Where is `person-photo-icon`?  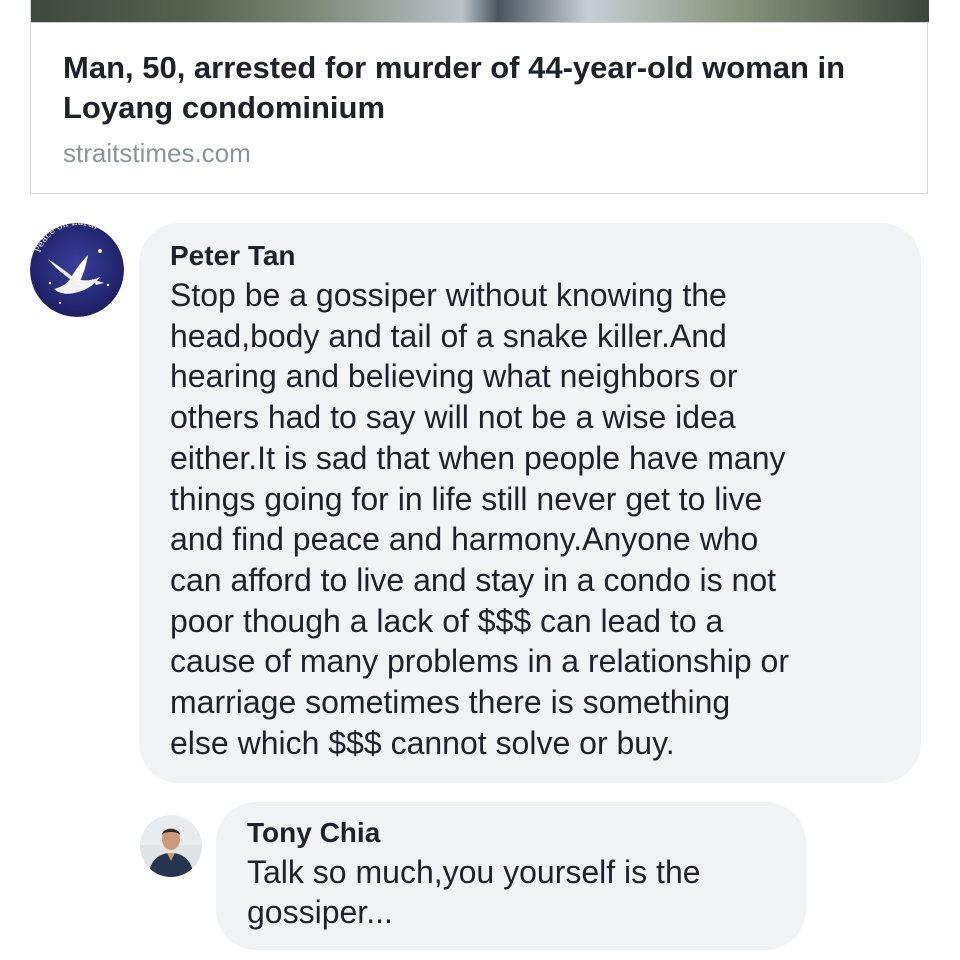 person-photo-icon is located at coordinates (171, 846).